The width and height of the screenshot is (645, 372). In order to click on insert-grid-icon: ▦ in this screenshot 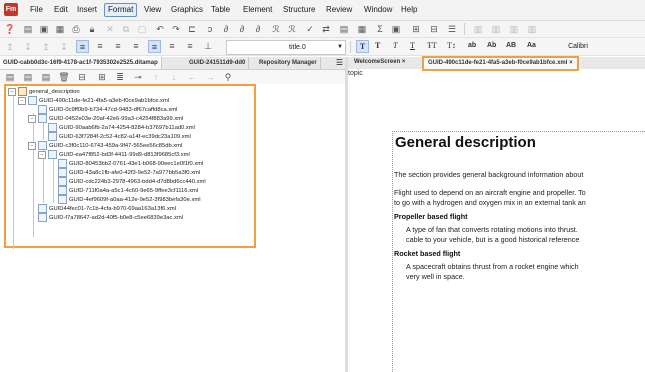, I will do `click(362, 29)`.